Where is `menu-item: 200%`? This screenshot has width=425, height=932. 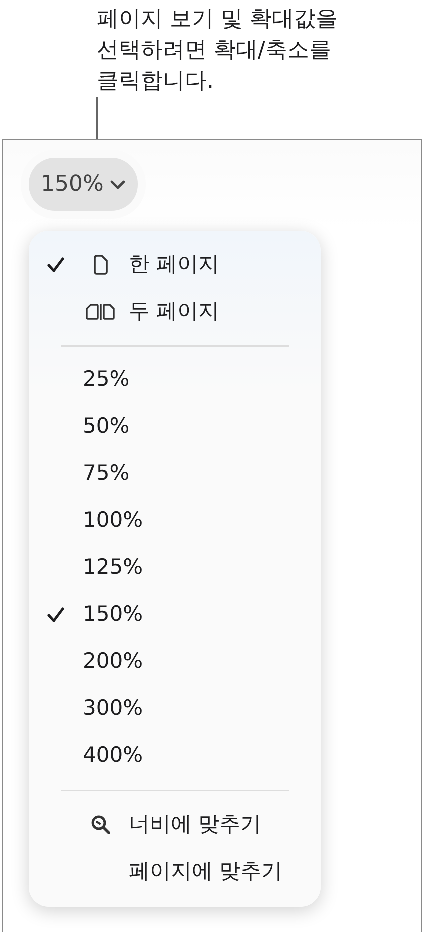
menu-item: 200% is located at coordinates (175, 662).